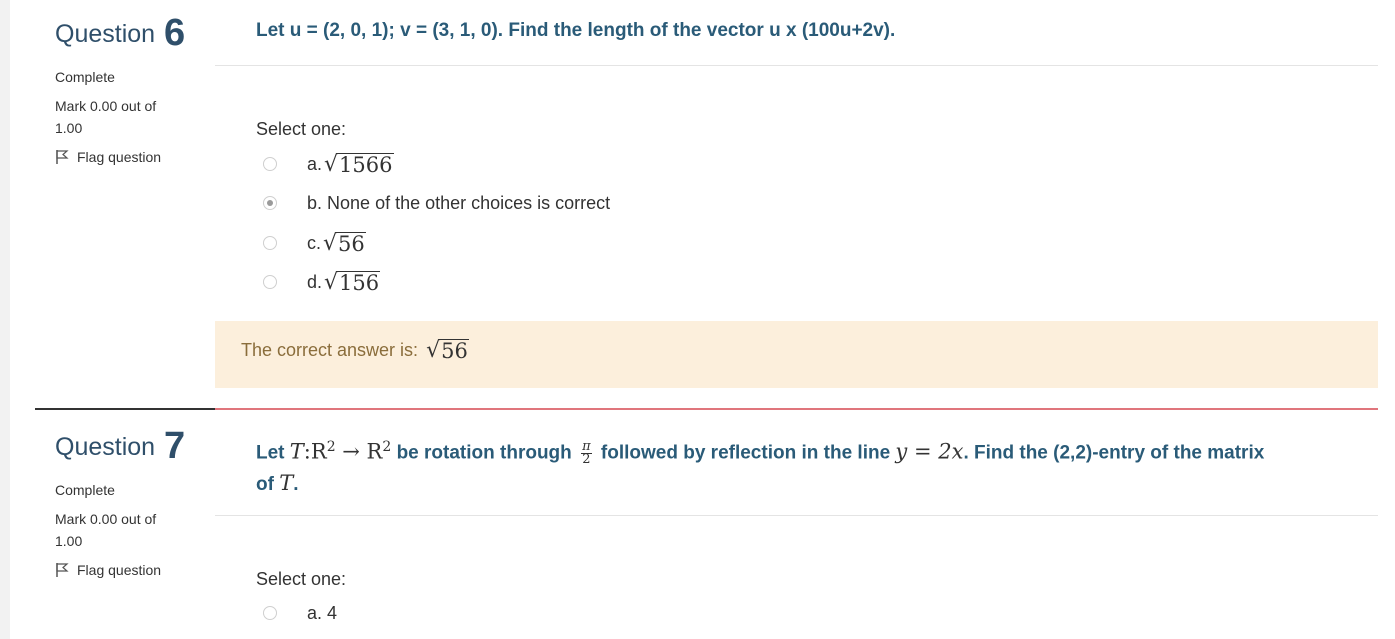 The width and height of the screenshot is (1395, 639). Describe the element at coordinates (351, 243) in the screenshot. I see `option-c-radicand: 56` at that location.